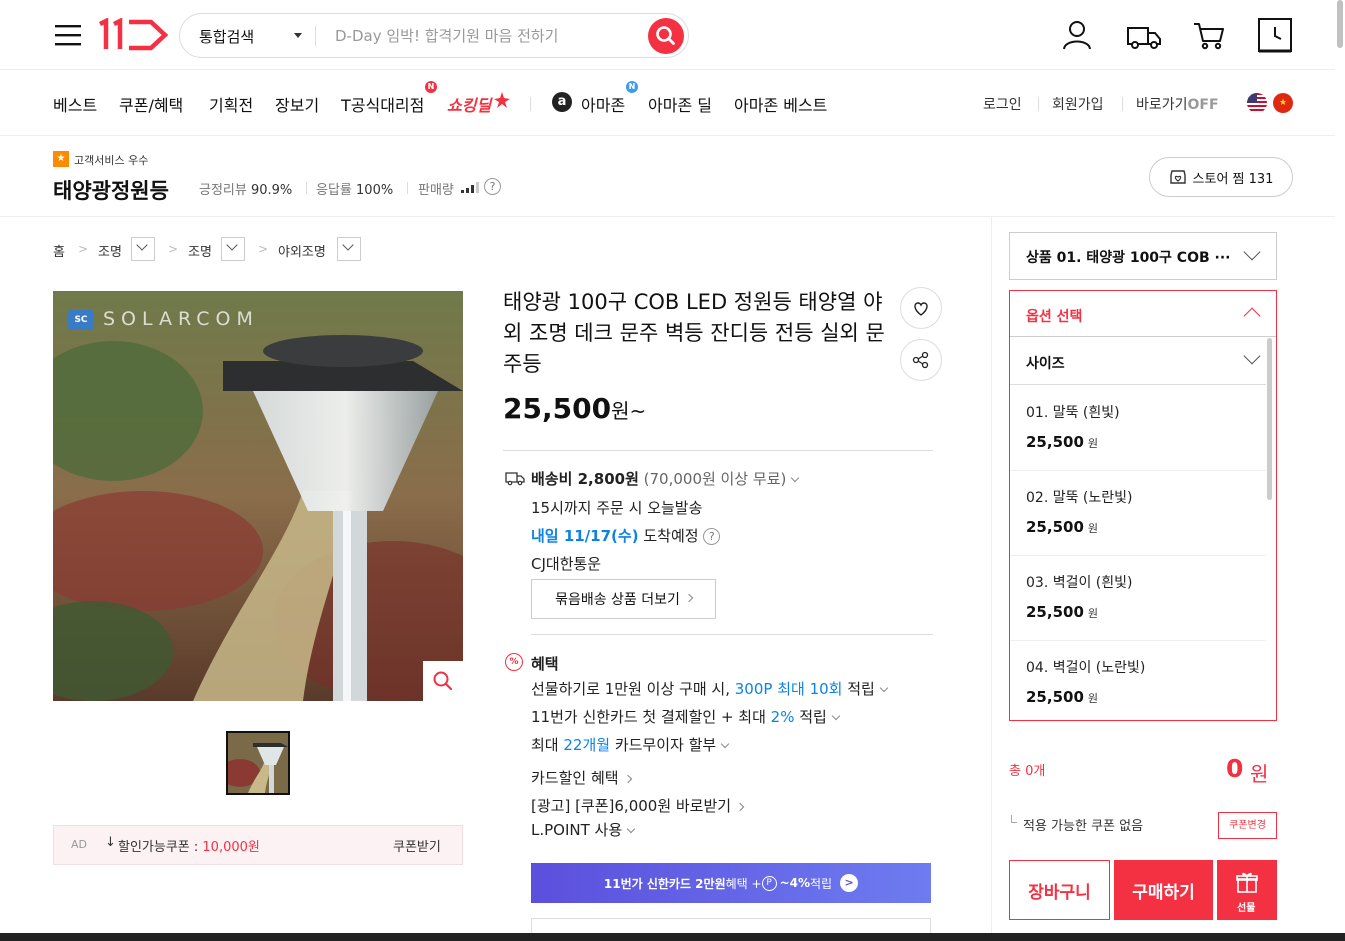 The height and width of the screenshot is (941, 1345). I want to click on total-amount: 0, so click(1235, 768).